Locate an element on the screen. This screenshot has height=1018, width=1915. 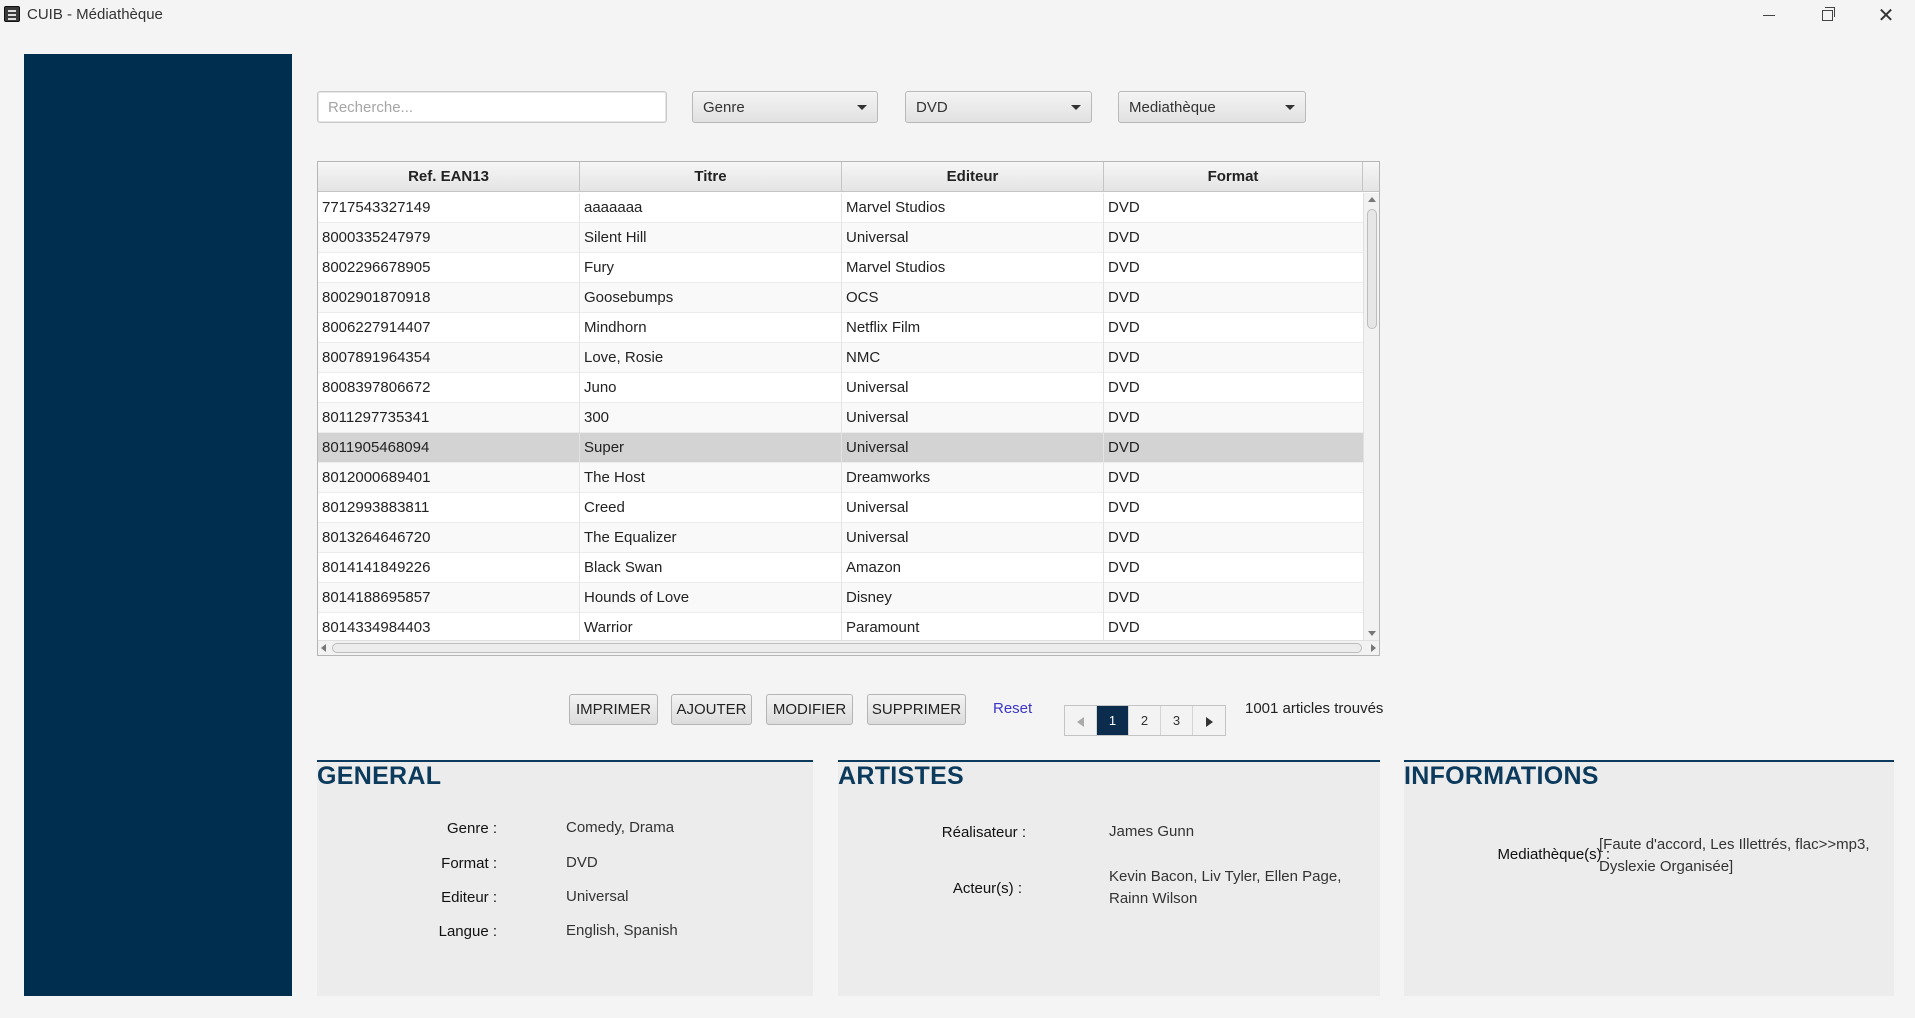
prev-page-button is located at coordinates (1081, 720).